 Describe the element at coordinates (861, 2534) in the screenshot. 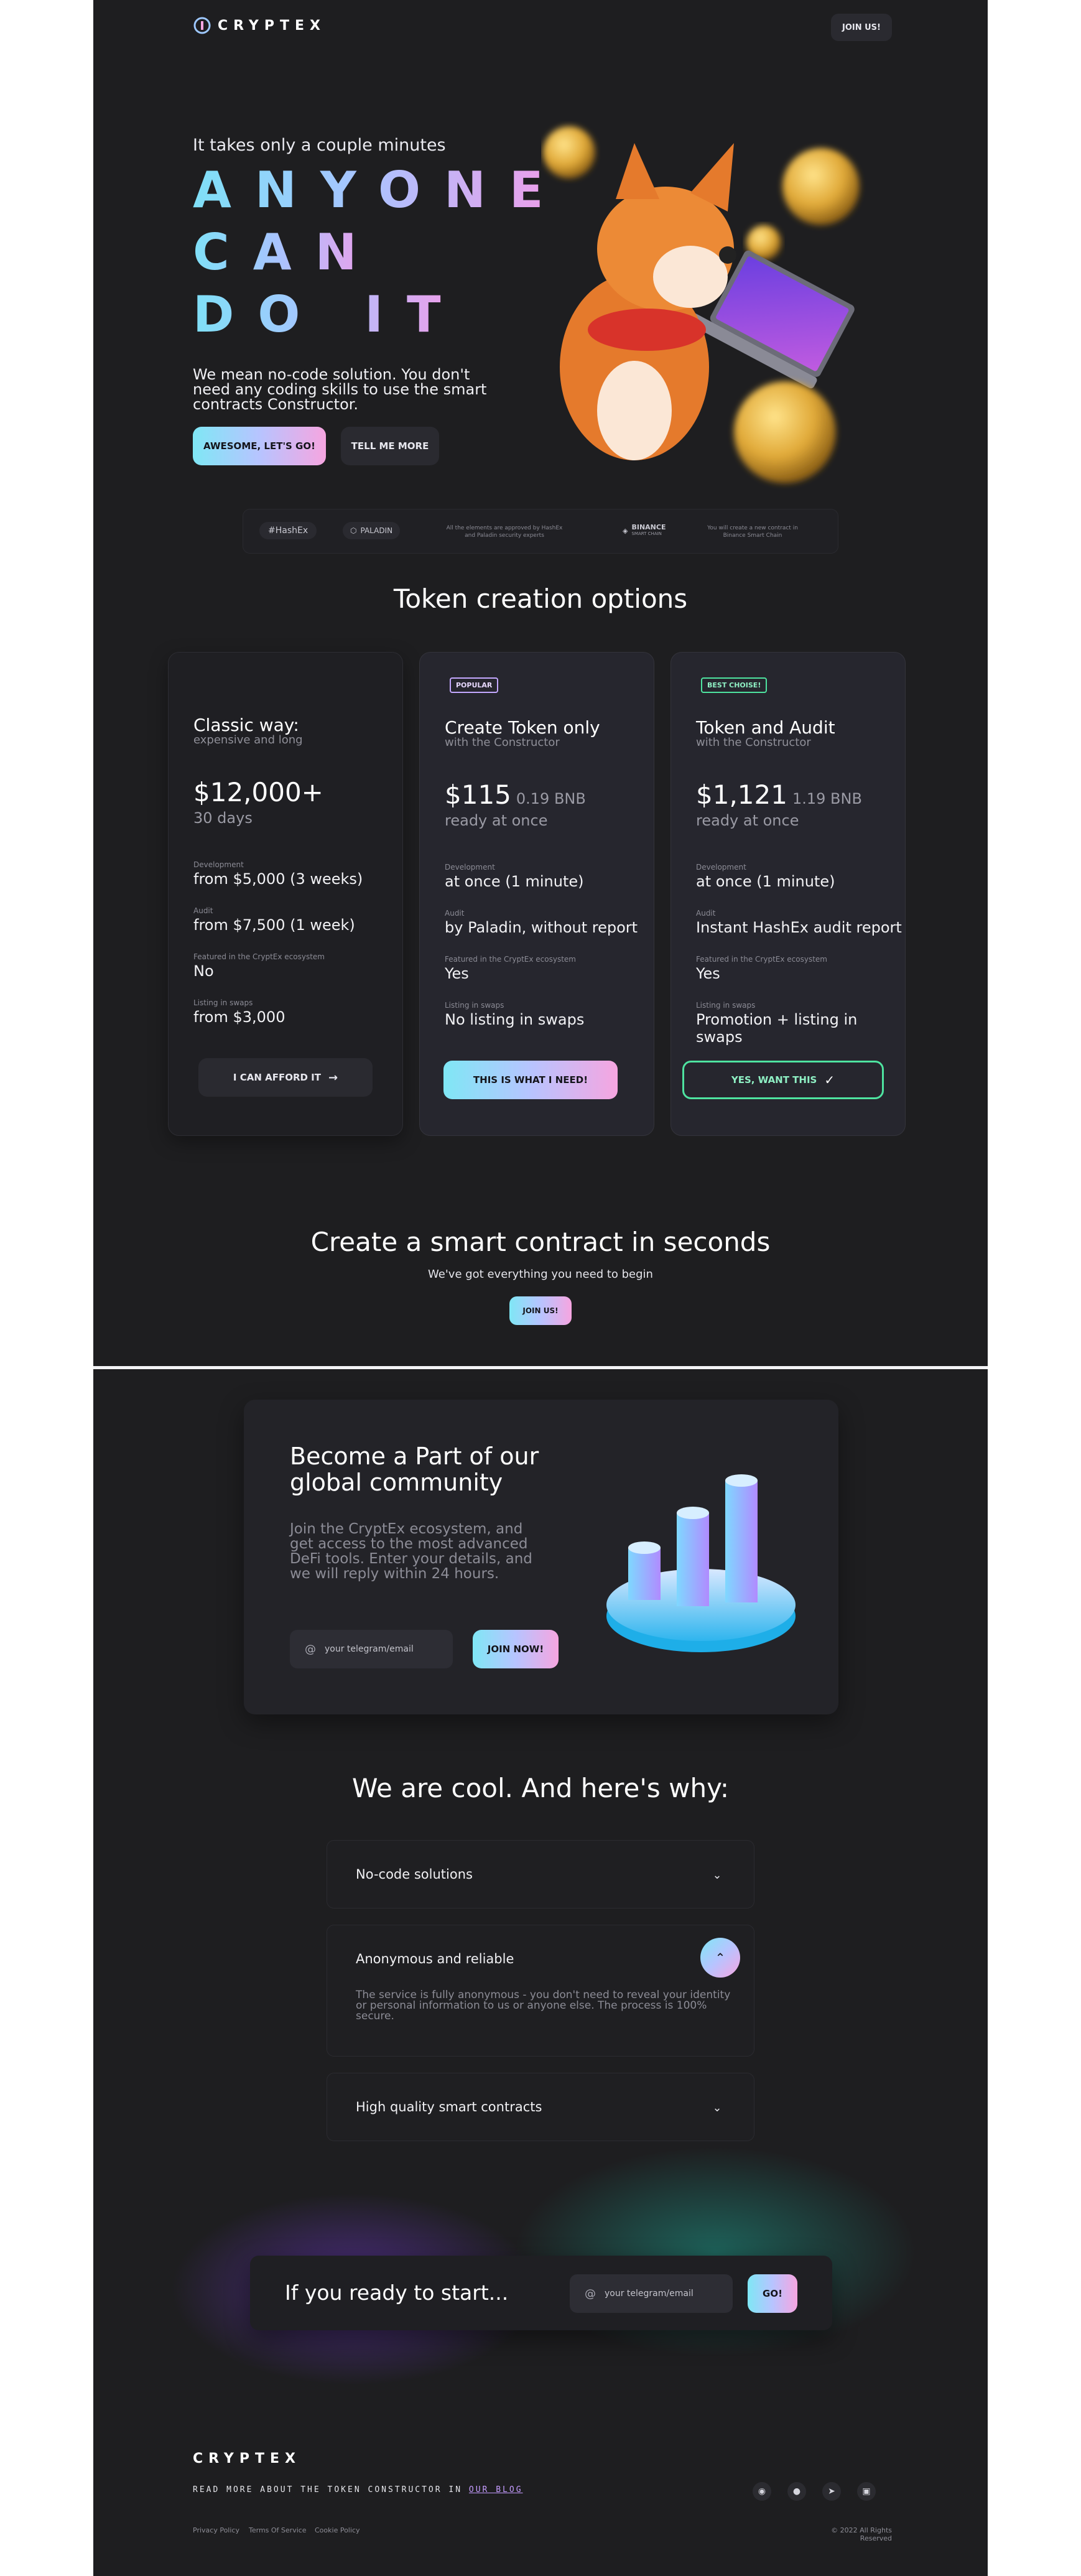

I see `copyright: © 2022 All Rights Reserved` at that location.